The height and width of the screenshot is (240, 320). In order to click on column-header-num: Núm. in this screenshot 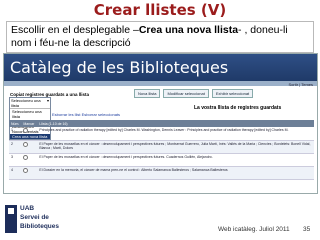, I will do `click(15, 123)`.